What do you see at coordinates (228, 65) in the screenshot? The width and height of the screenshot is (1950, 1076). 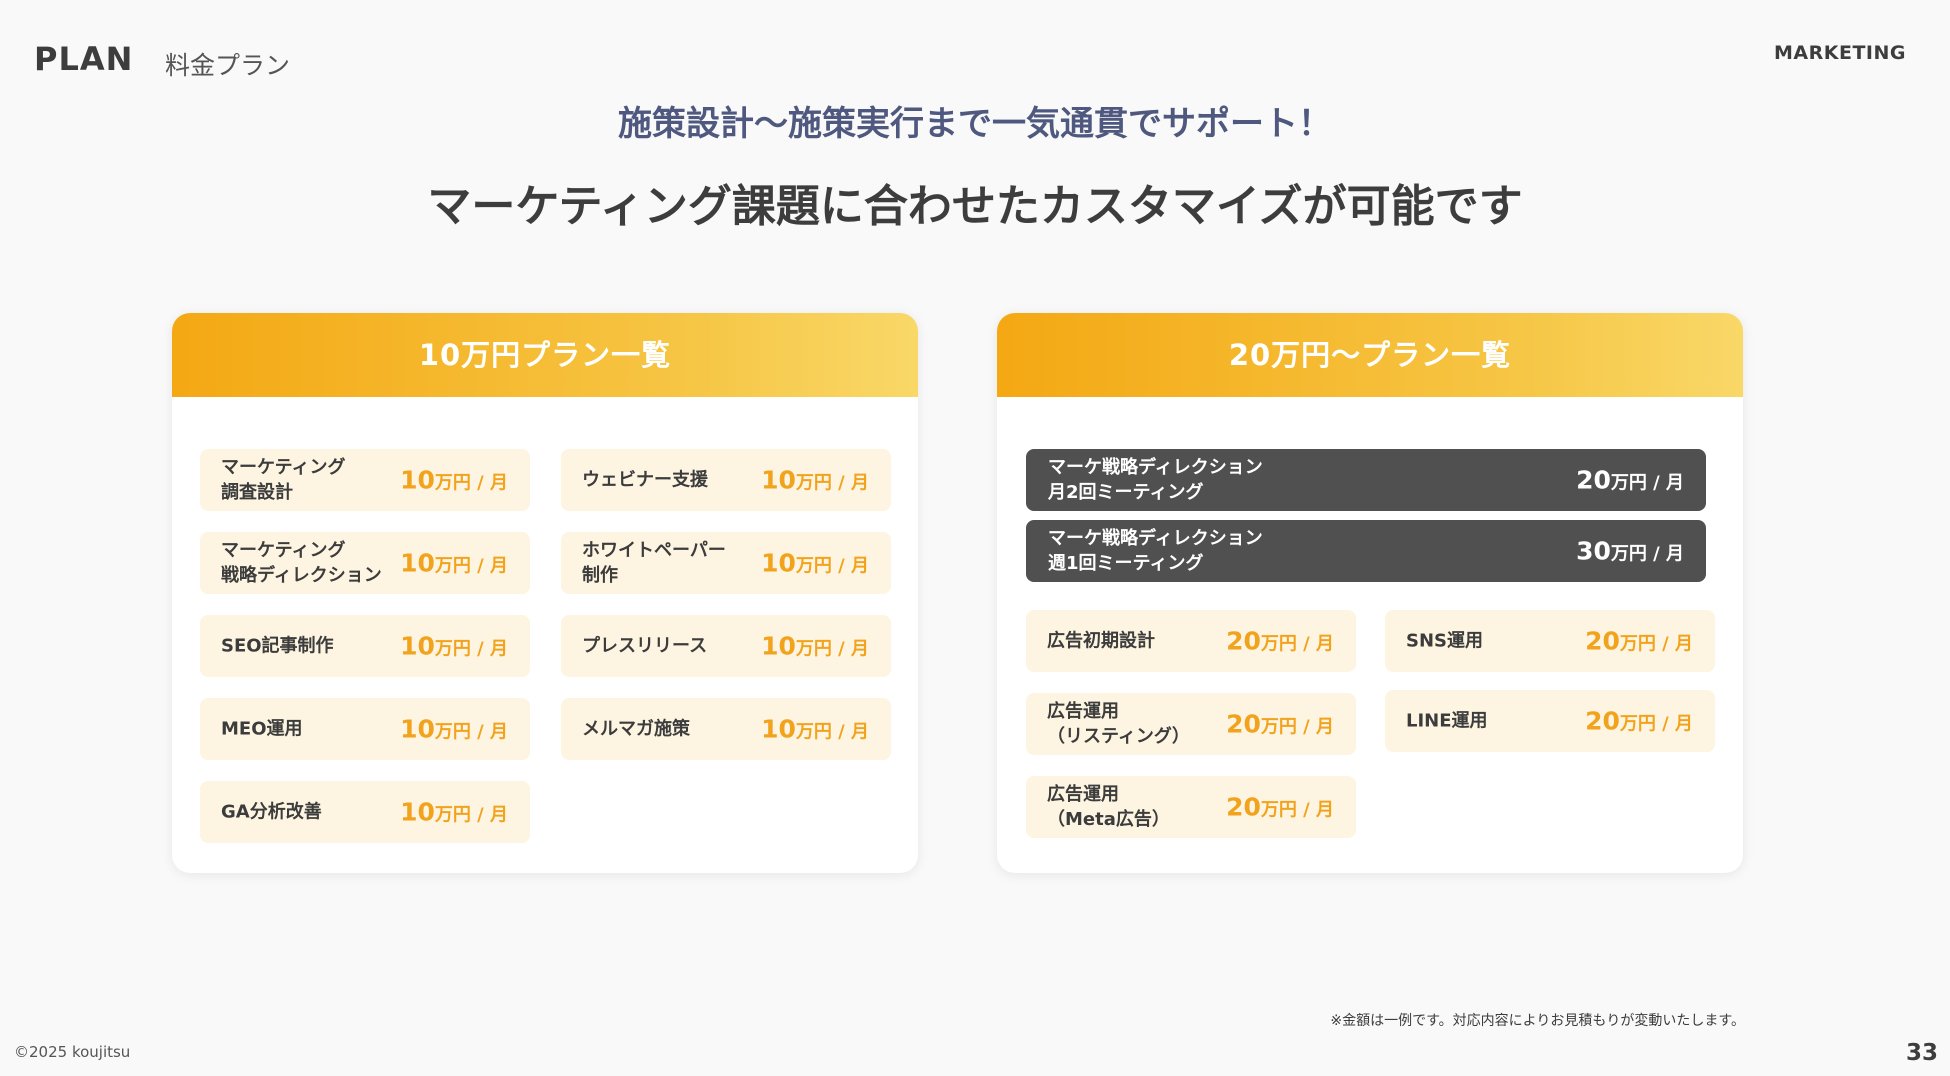 I see `section-subtitle: 料金プラン` at bounding box center [228, 65].